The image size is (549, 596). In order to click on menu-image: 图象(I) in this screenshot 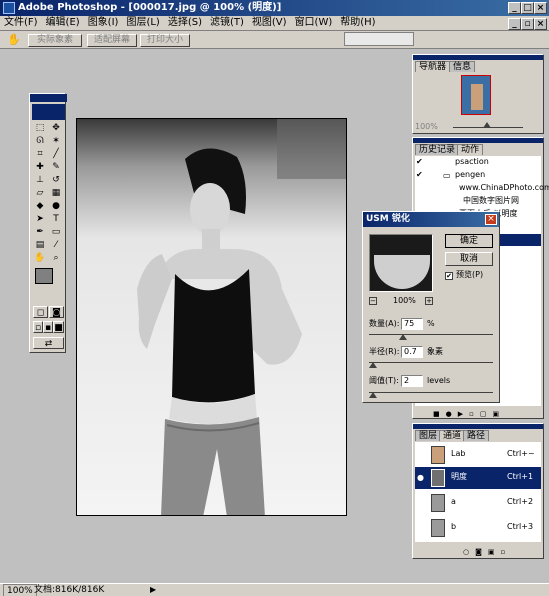, I will do `click(103, 23)`.